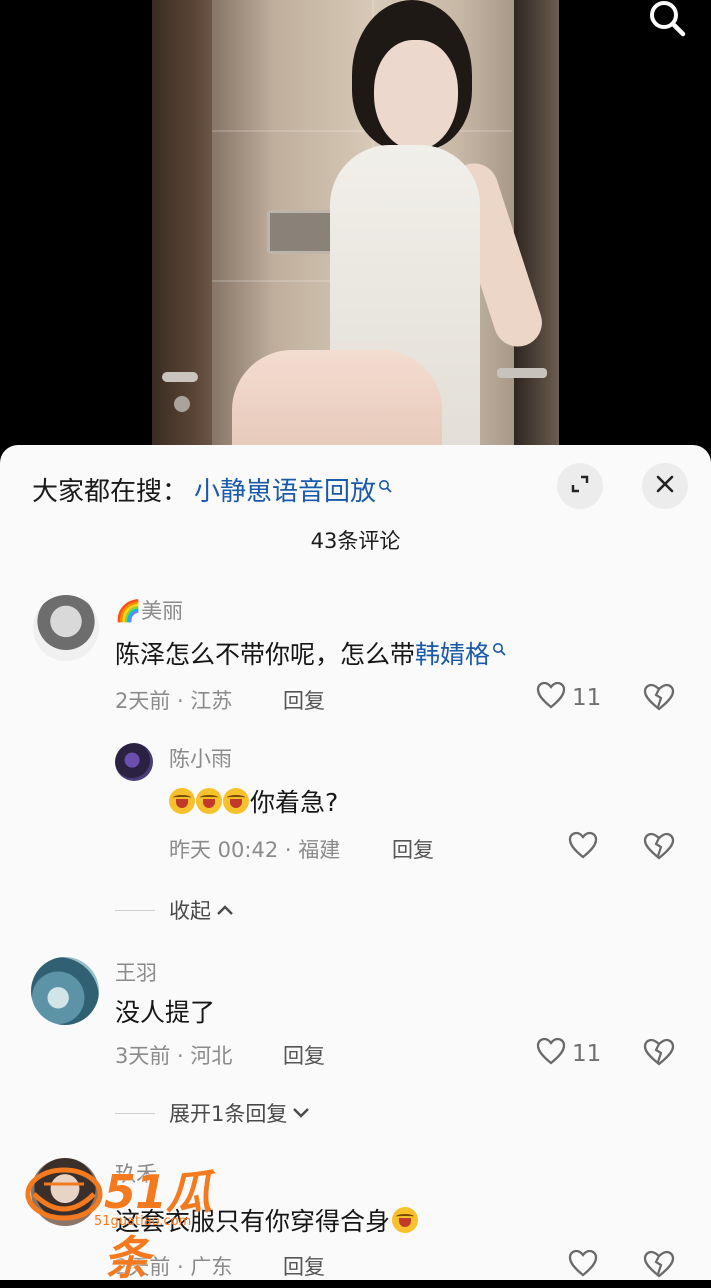  Describe the element at coordinates (253, 1221) in the screenshot. I see `comment-body: 这套衣服只有你穿得合身` at that location.